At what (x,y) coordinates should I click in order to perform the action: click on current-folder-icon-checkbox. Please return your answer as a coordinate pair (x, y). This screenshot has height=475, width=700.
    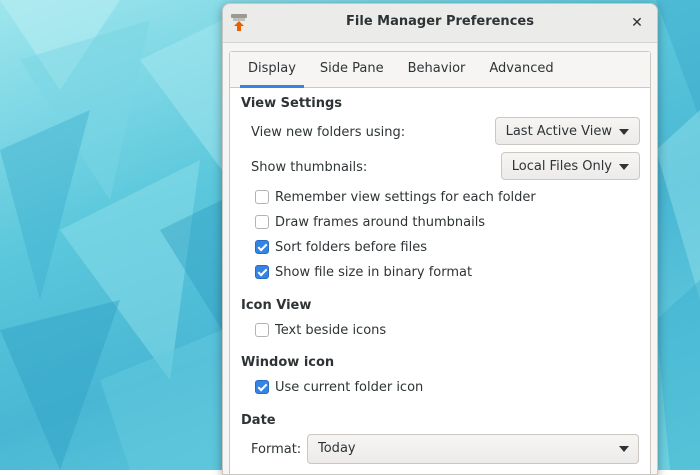
    Looking at the image, I should click on (262, 387).